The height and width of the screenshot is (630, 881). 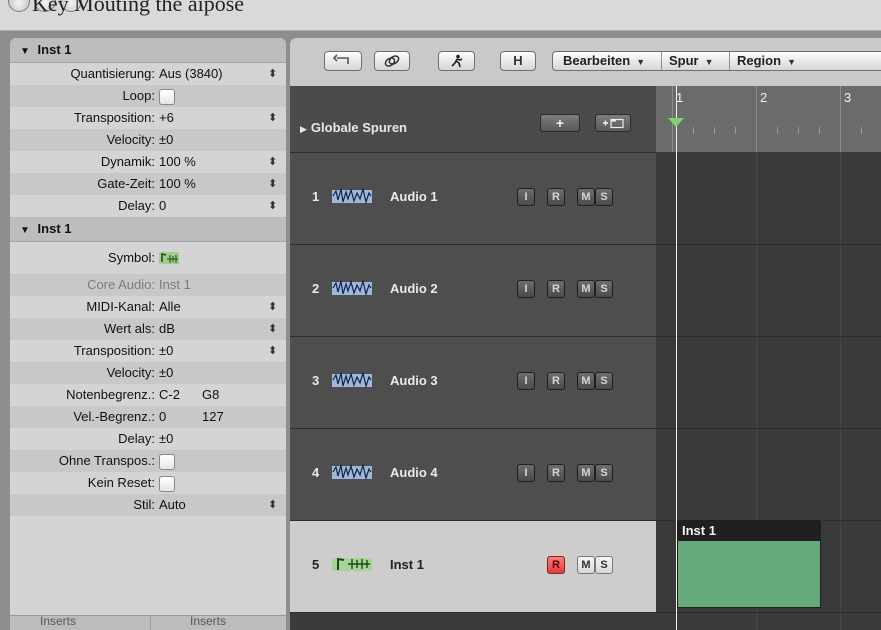 What do you see at coordinates (148, 395) in the screenshot?
I see `param-row: Notenbegrenz.: C-2 G8` at bounding box center [148, 395].